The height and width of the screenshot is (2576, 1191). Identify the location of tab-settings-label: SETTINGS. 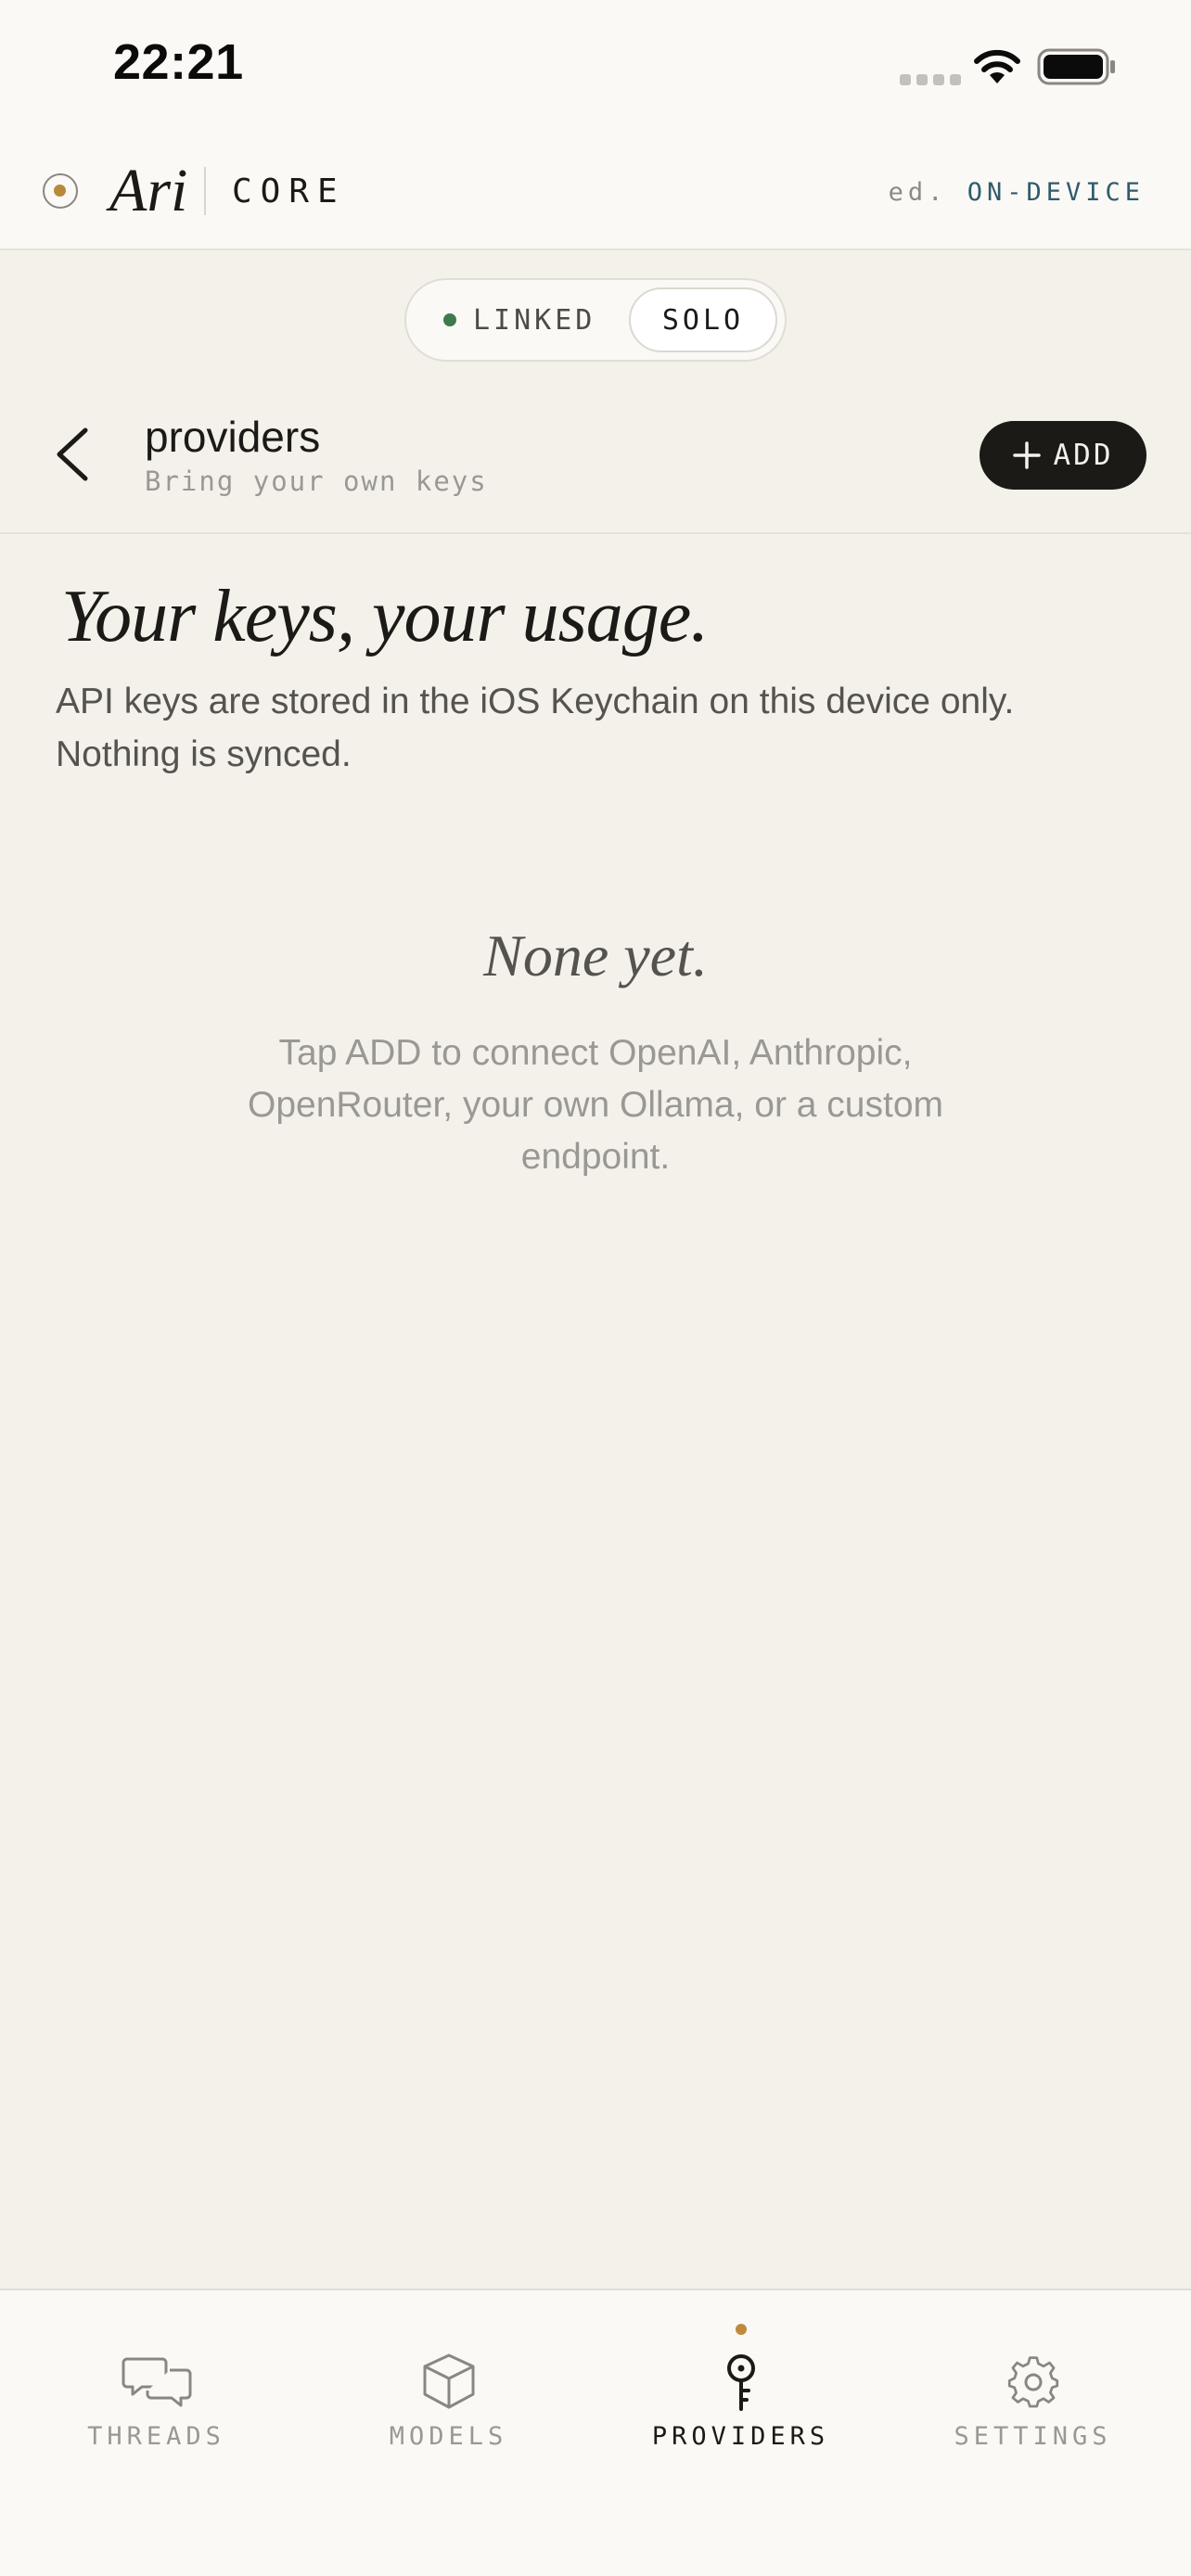
(1033, 2436).